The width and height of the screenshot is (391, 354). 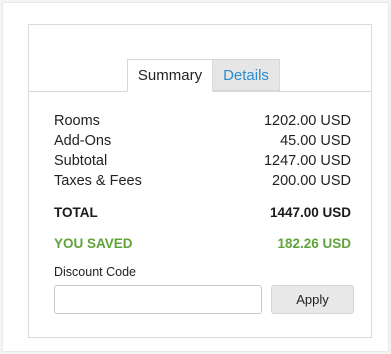 What do you see at coordinates (202, 141) in the screenshot?
I see `price-row-add-ons: Add-Ons 45.00 USD` at bounding box center [202, 141].